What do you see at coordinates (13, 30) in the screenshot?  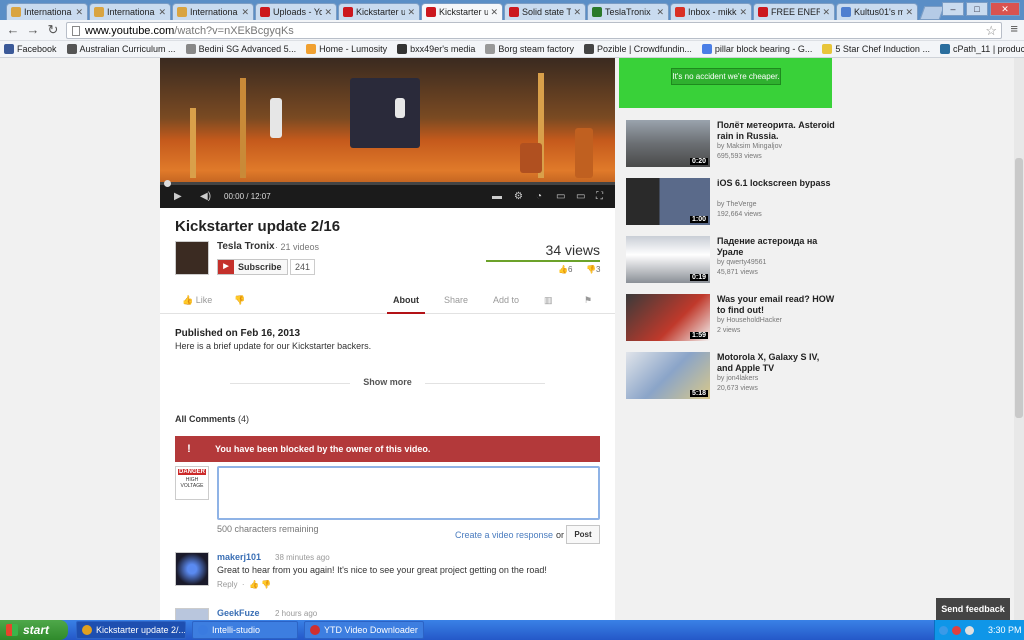 I see `back-icon: ←` at bounding box center [13, 30].